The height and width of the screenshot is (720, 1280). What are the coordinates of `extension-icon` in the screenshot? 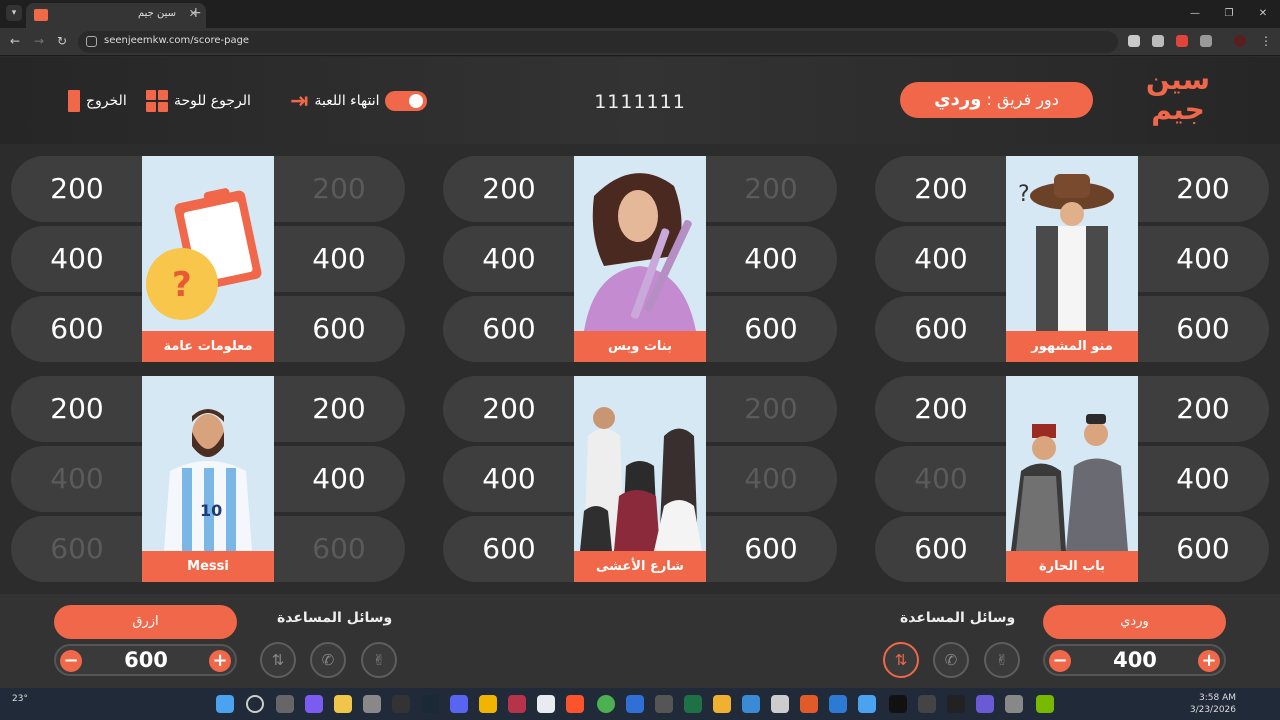 It's located at (1134, 41).